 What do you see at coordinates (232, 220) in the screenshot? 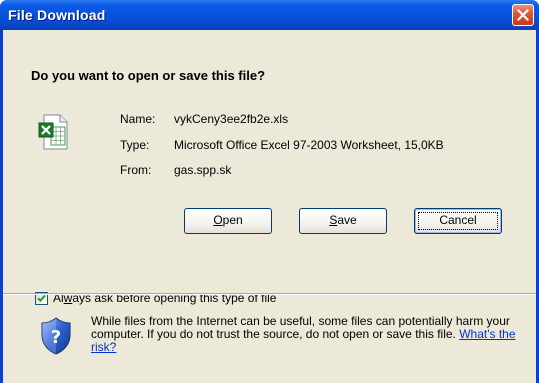
I see `open-button-label: pen` at bounding box center [232, 220].